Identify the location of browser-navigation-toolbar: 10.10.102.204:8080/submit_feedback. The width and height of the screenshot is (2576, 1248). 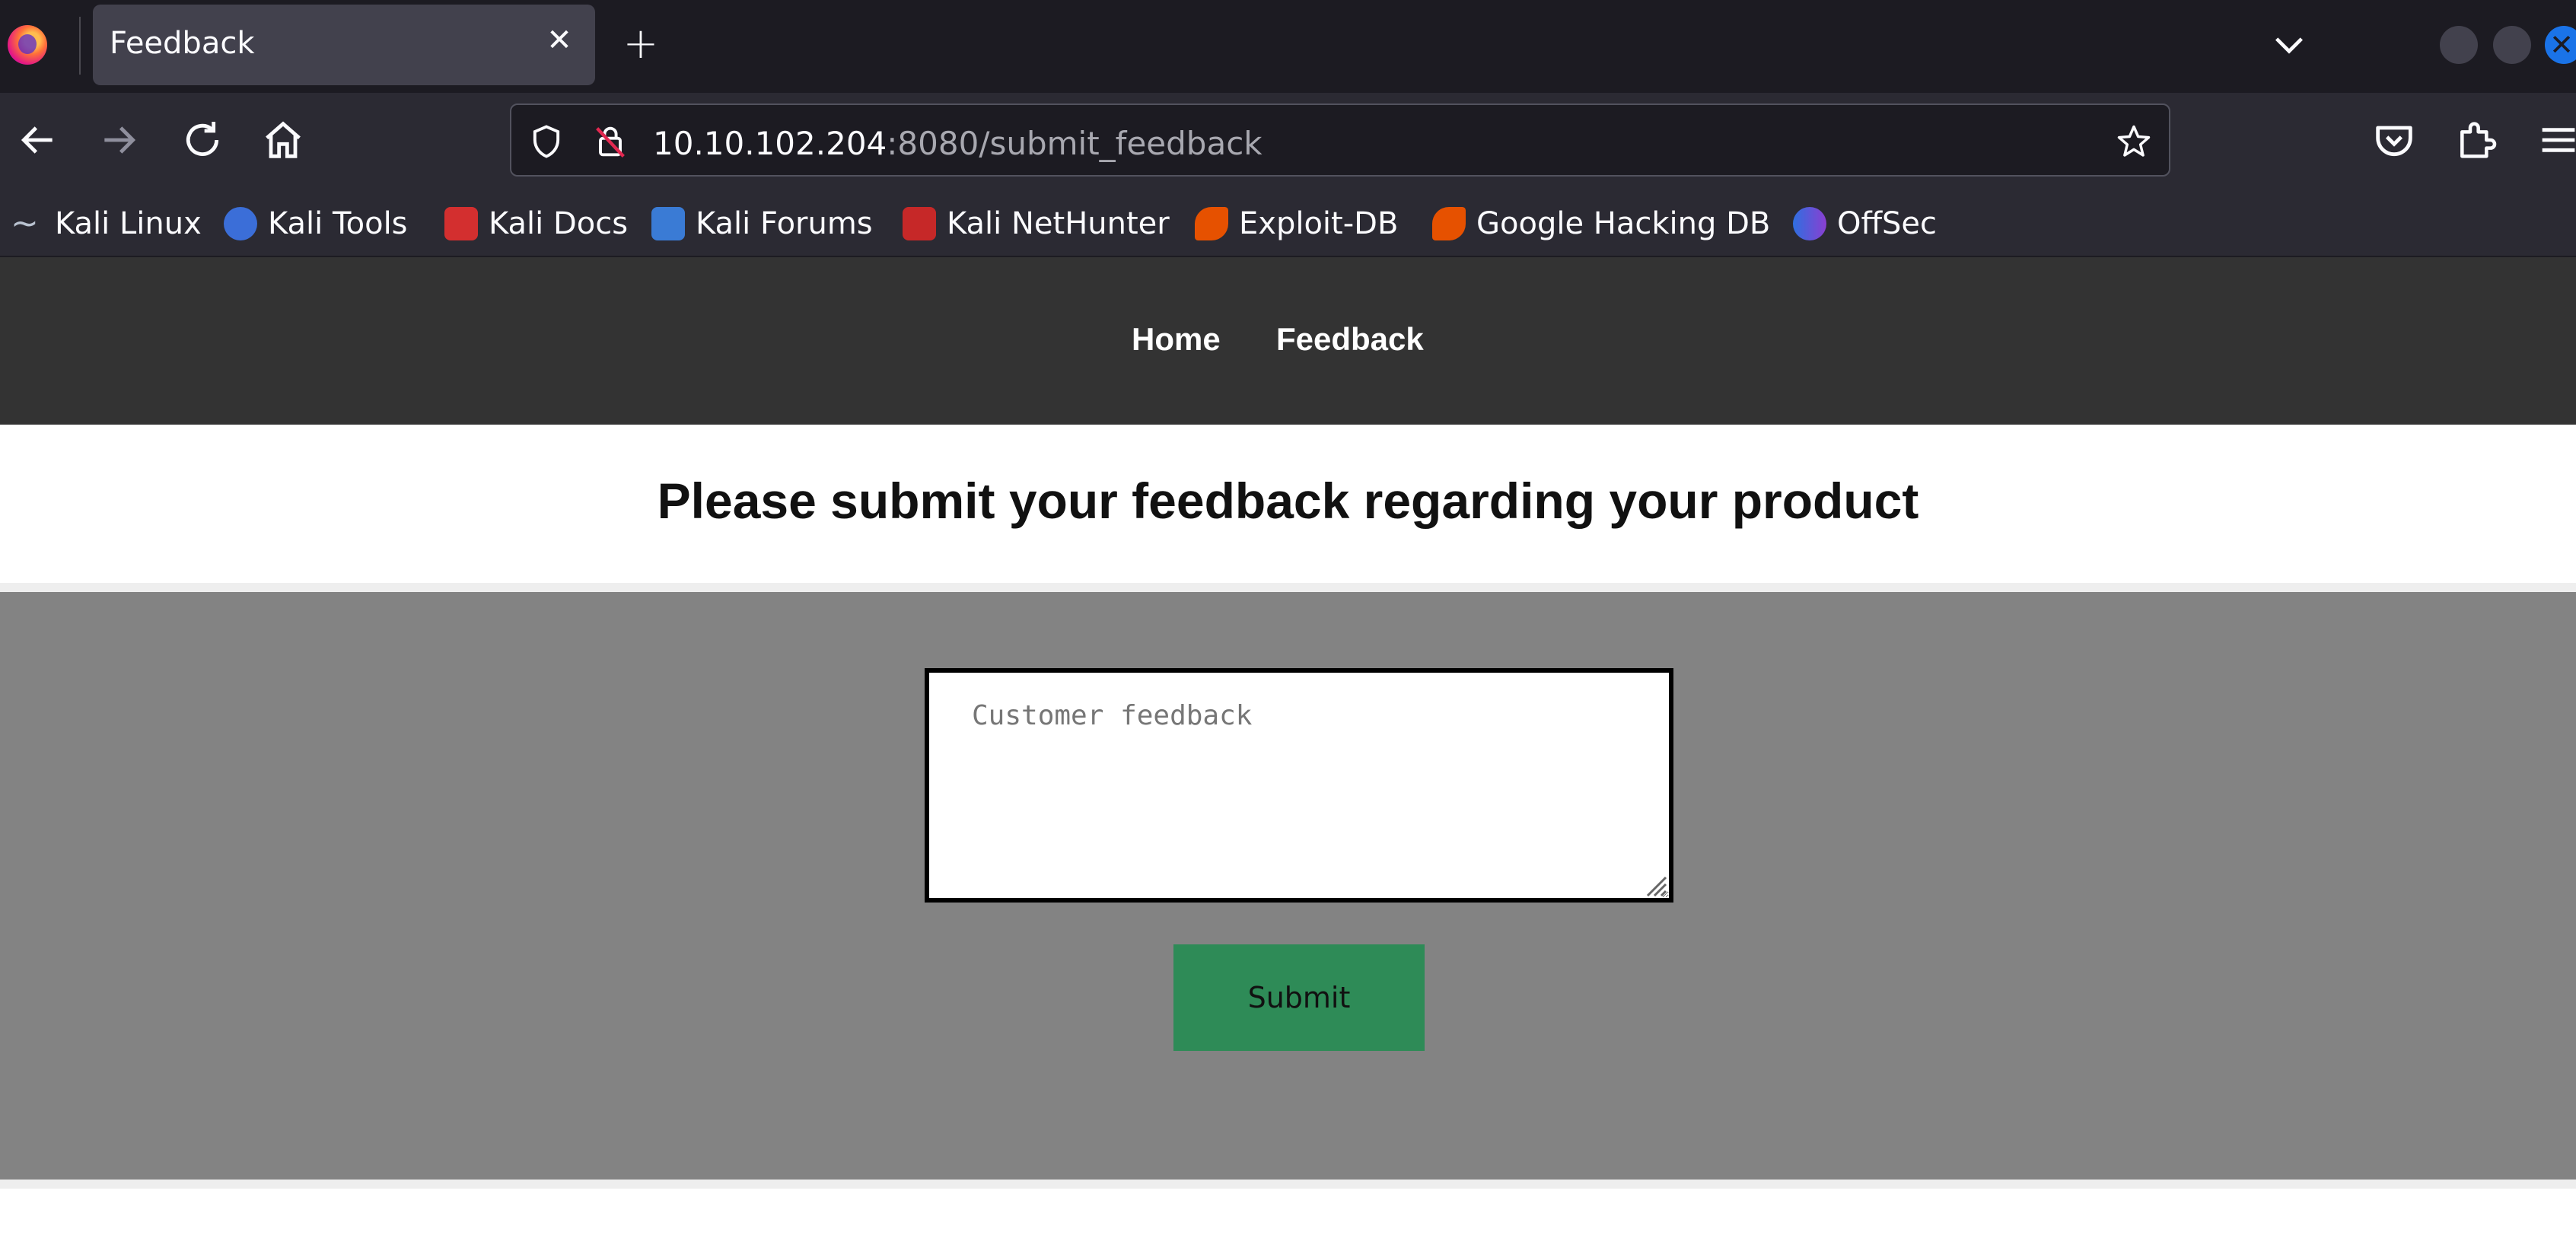
(1288, 141).